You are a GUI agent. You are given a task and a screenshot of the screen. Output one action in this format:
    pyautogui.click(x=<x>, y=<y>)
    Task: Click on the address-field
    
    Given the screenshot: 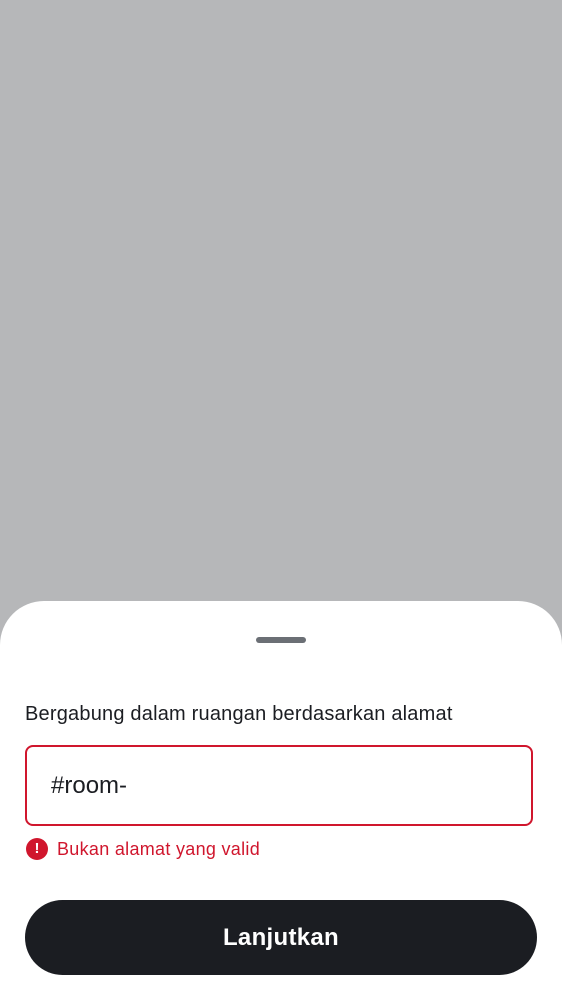 What is the action you would take?
    pyautogui.click(x=279, y=785)
    